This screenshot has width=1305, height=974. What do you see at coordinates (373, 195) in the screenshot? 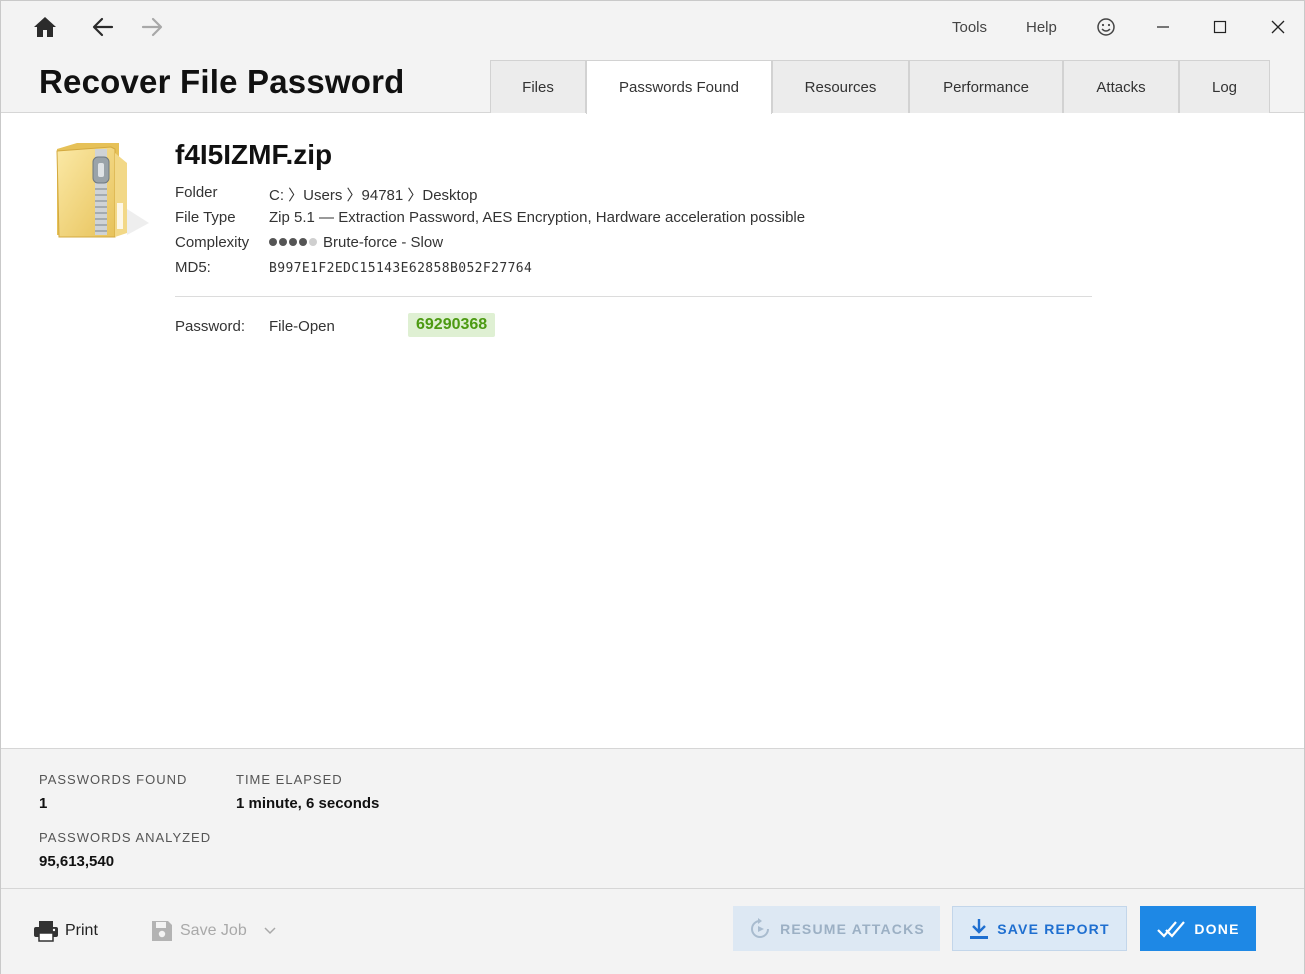
I see `folder-path: C: 〉Users 〉94781 〉Desktop` at bounding box center [373, 195].